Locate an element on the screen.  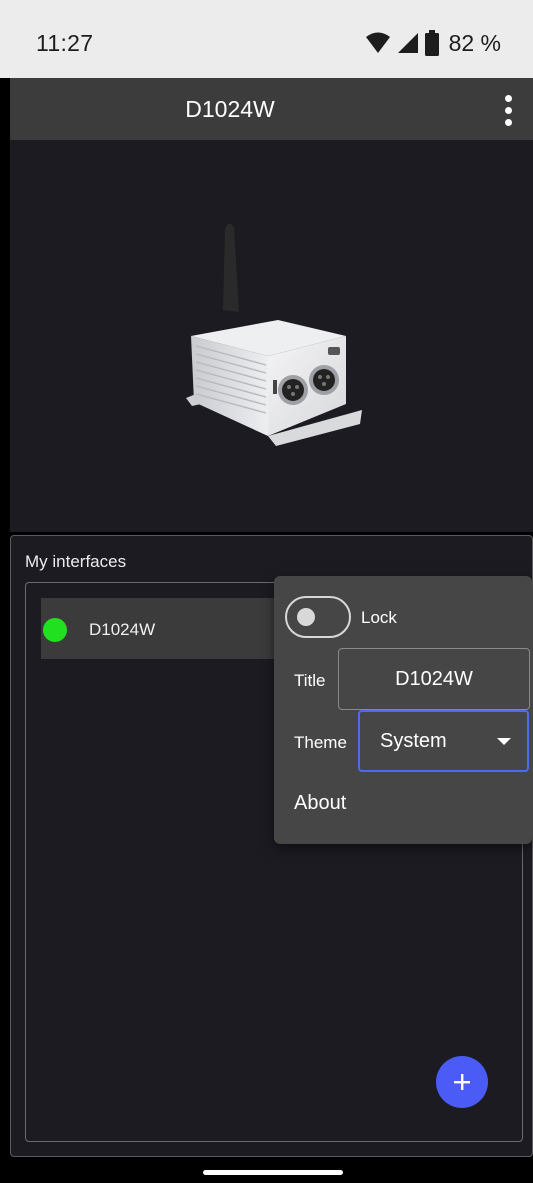
theme-selected-value: System is located at coordinates (413, 741).